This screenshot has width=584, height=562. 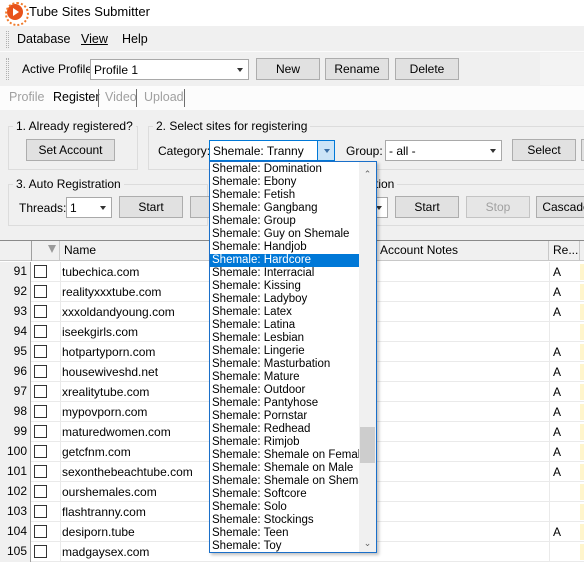 I want to click on site-name: xxxoldandyoung.com, so click(x=118, y=312).